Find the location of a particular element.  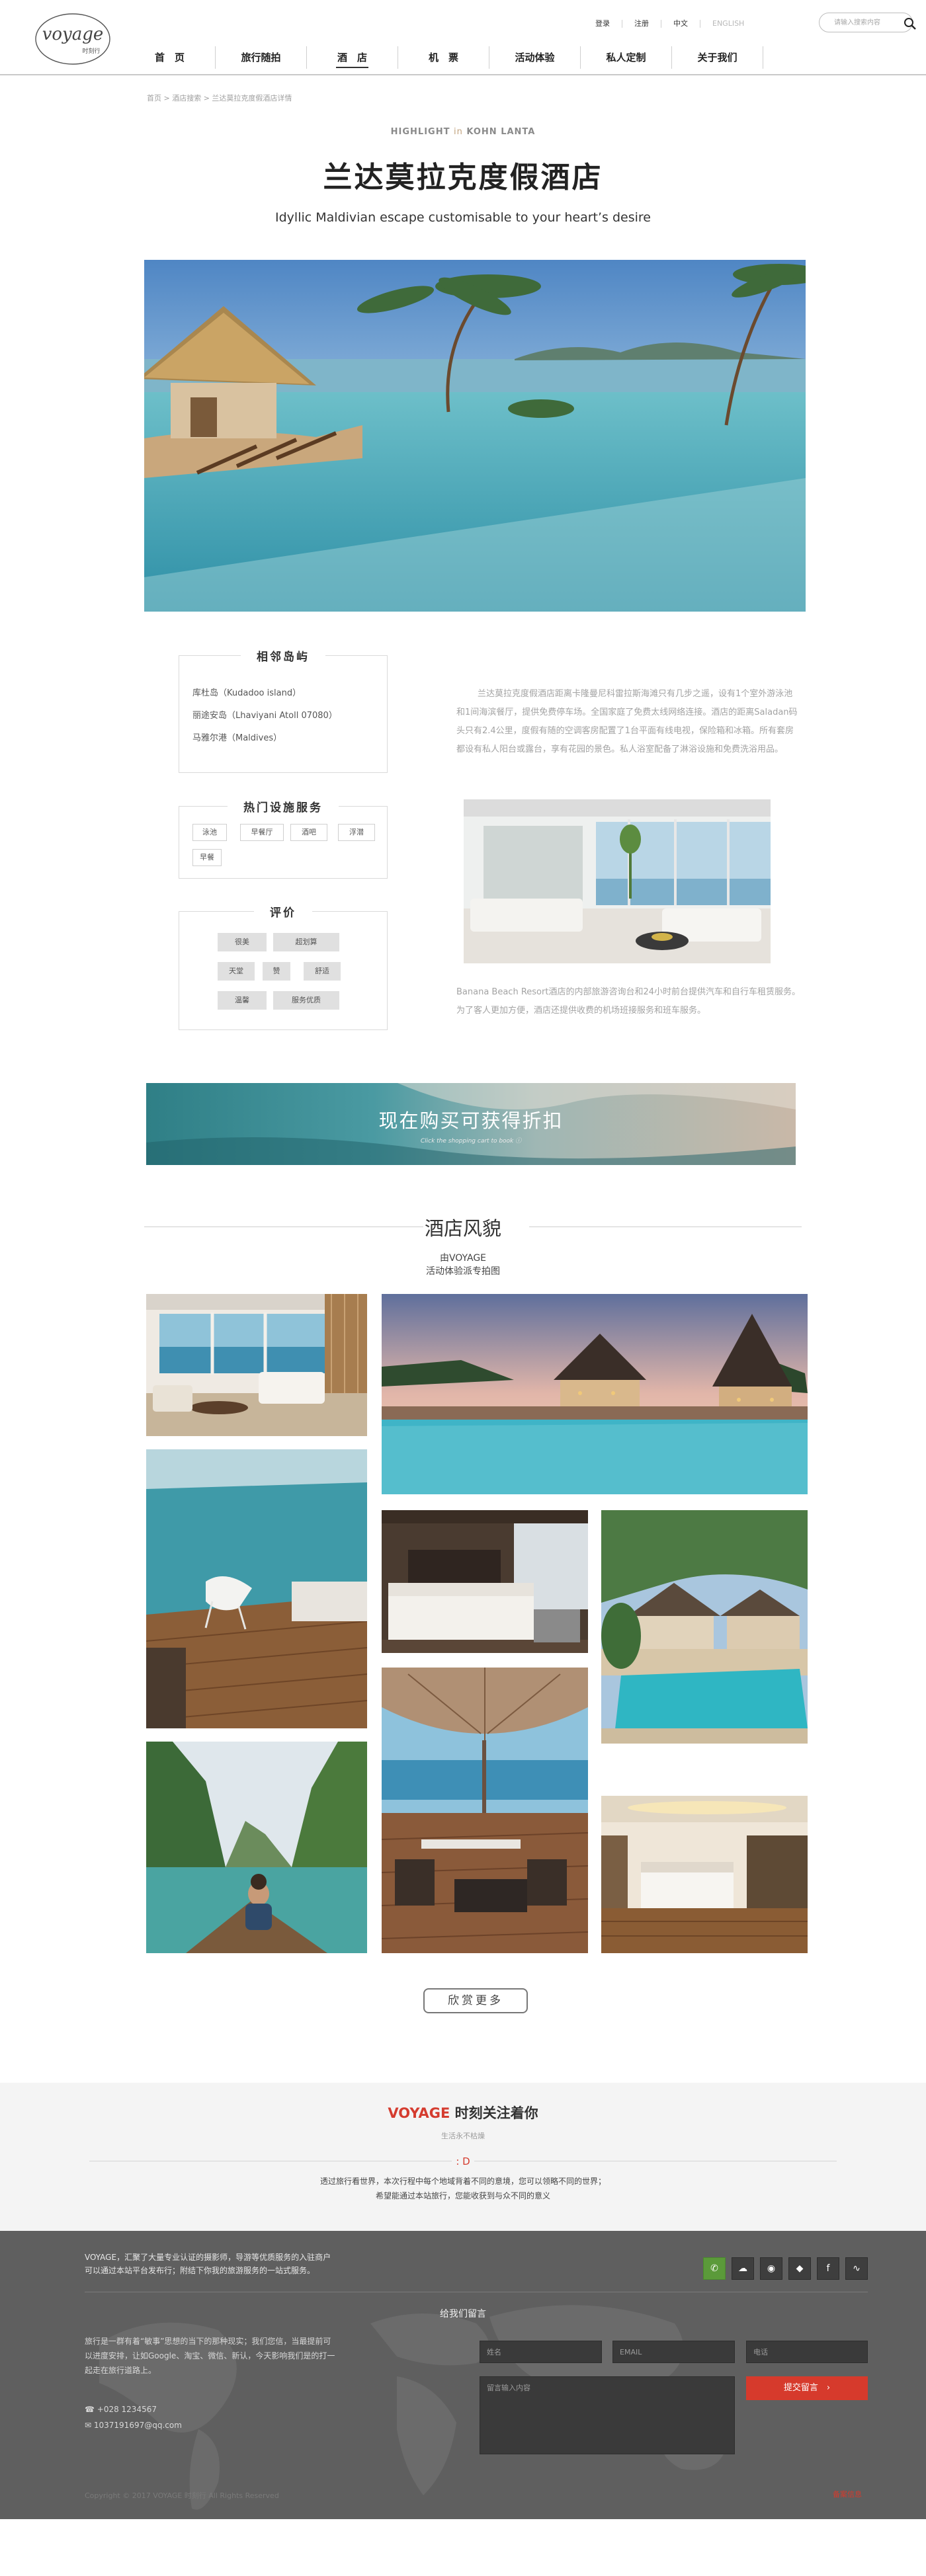

follow-title-rest: 时刻关注着你 is located at coordinates (494, 2113).